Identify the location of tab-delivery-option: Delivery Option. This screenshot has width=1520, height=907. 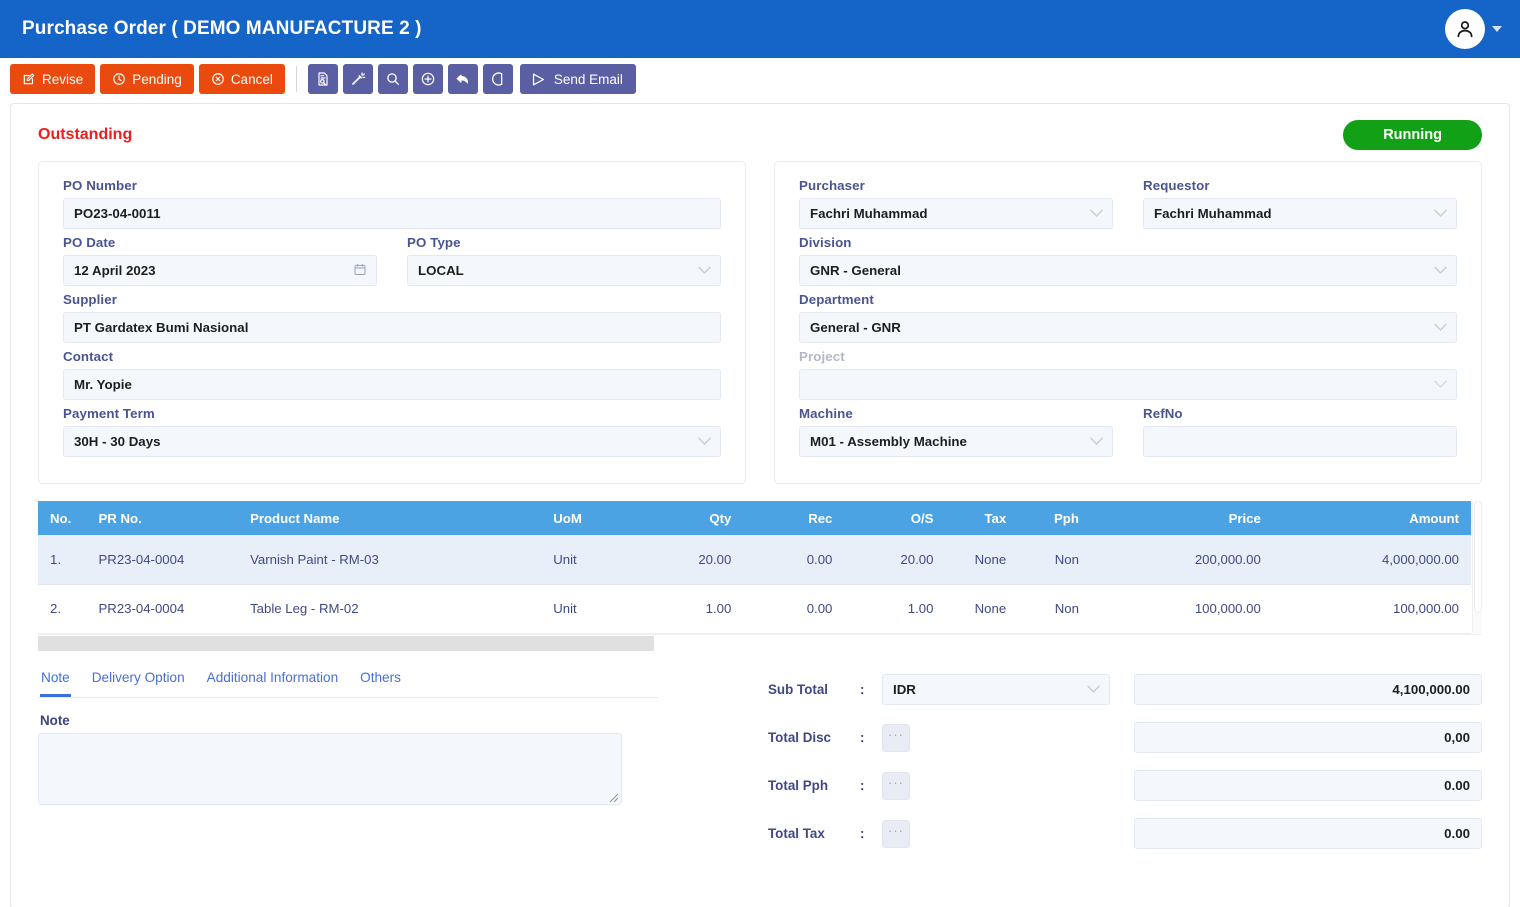
(138, 681).